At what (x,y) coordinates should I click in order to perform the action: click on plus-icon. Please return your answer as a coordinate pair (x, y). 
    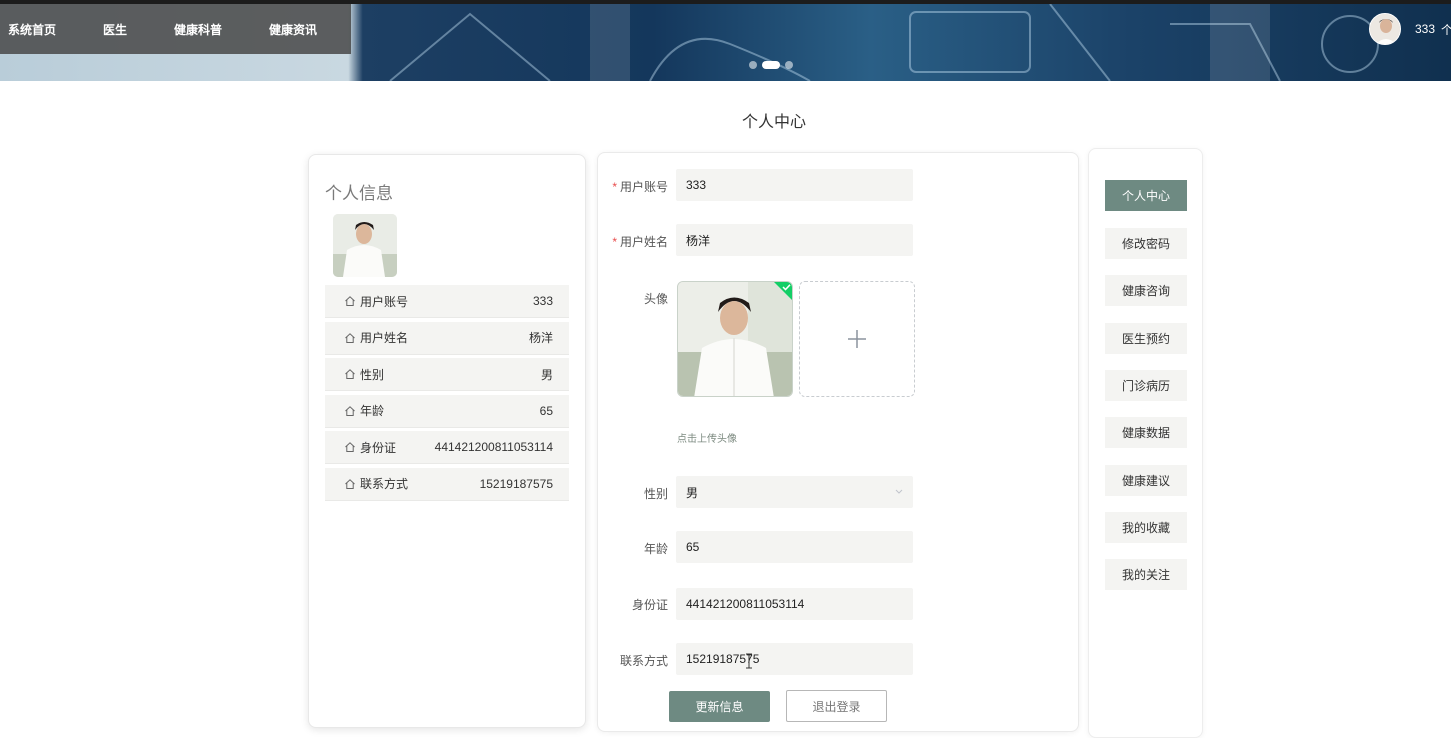
    Looking at the image, I should click on (857, 339).